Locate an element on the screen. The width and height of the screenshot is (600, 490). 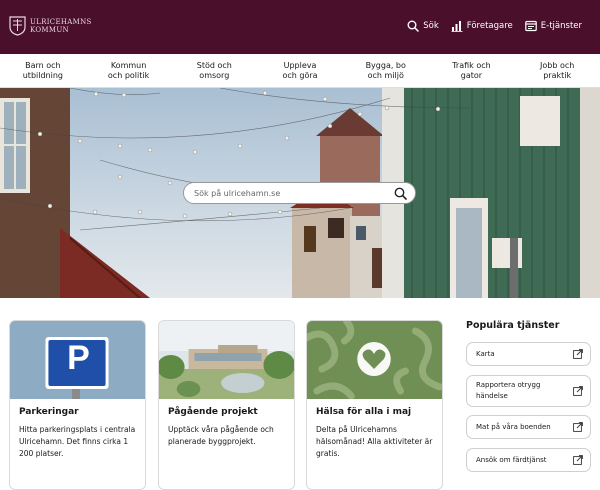
logo-line-2: KOMMUN is located at coordinates (49, 30).